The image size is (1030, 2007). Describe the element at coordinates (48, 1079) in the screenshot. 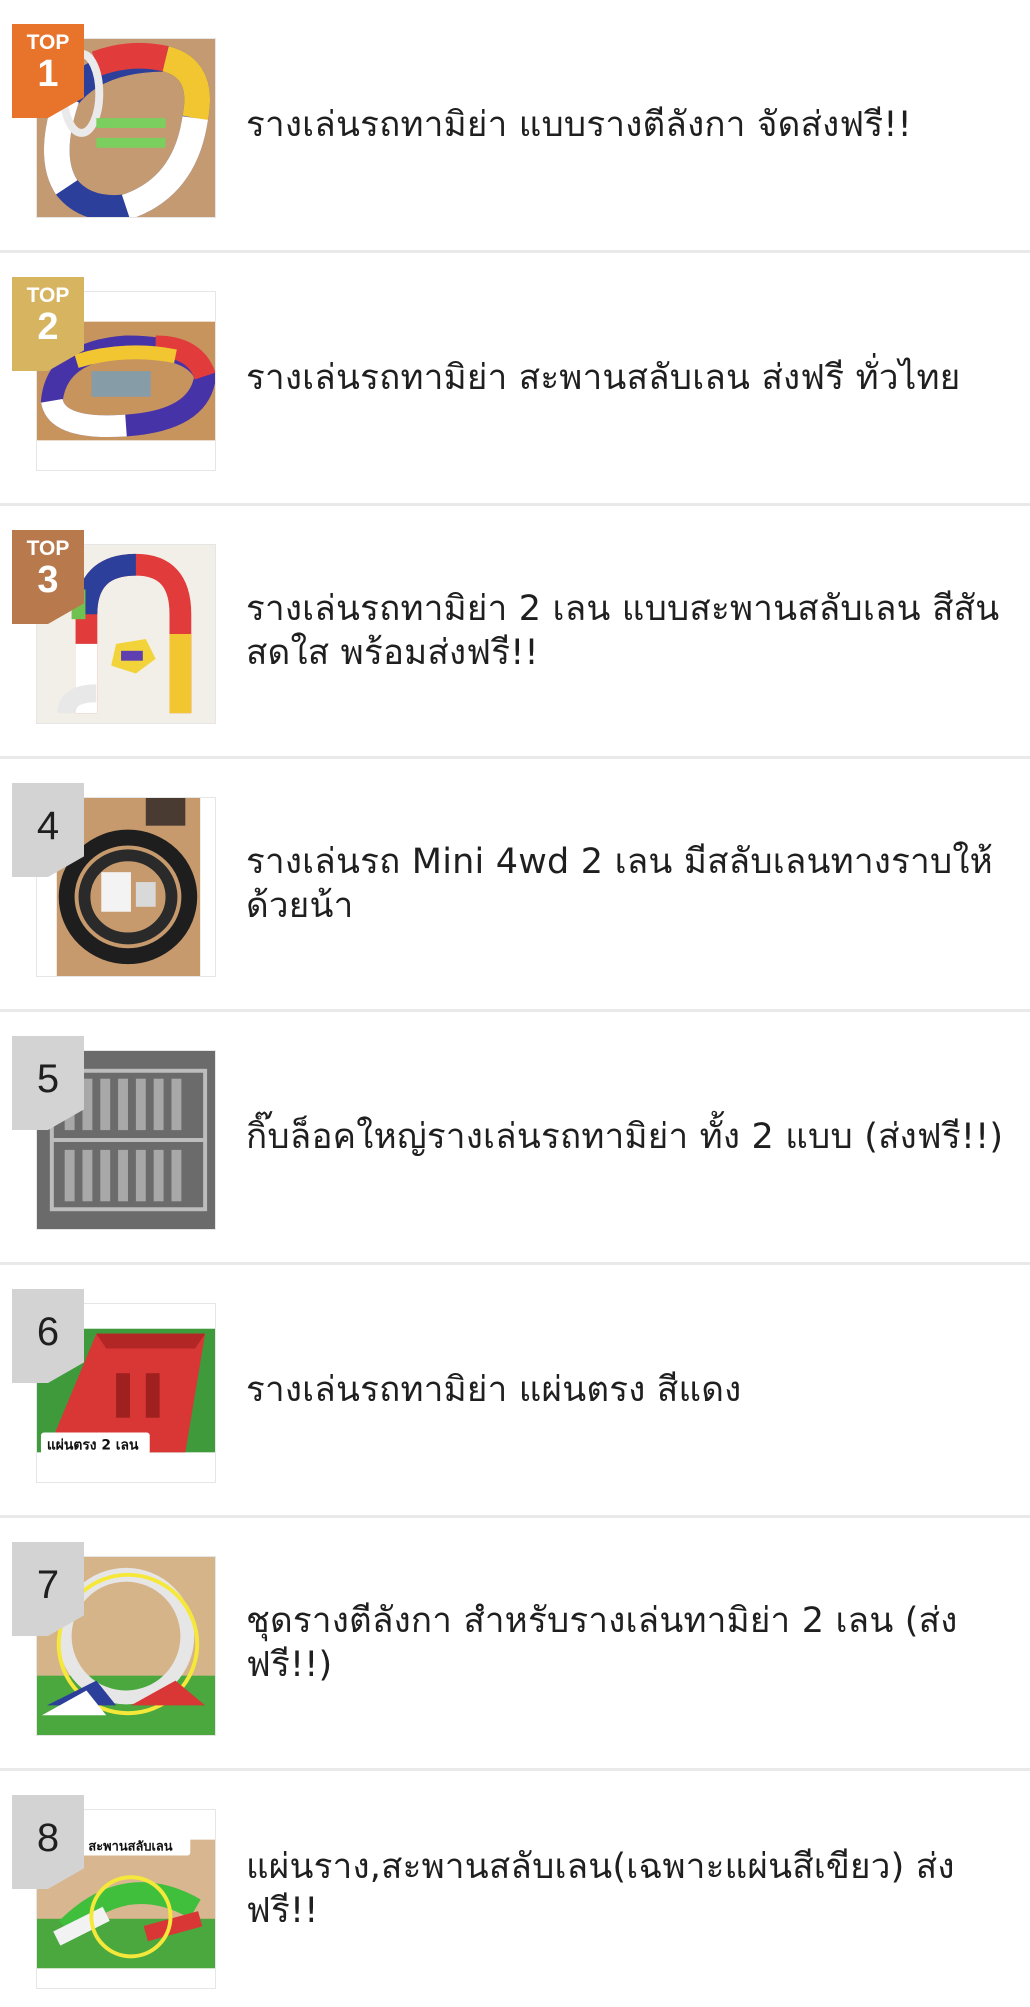

I see `rank-number: 5` at that location.